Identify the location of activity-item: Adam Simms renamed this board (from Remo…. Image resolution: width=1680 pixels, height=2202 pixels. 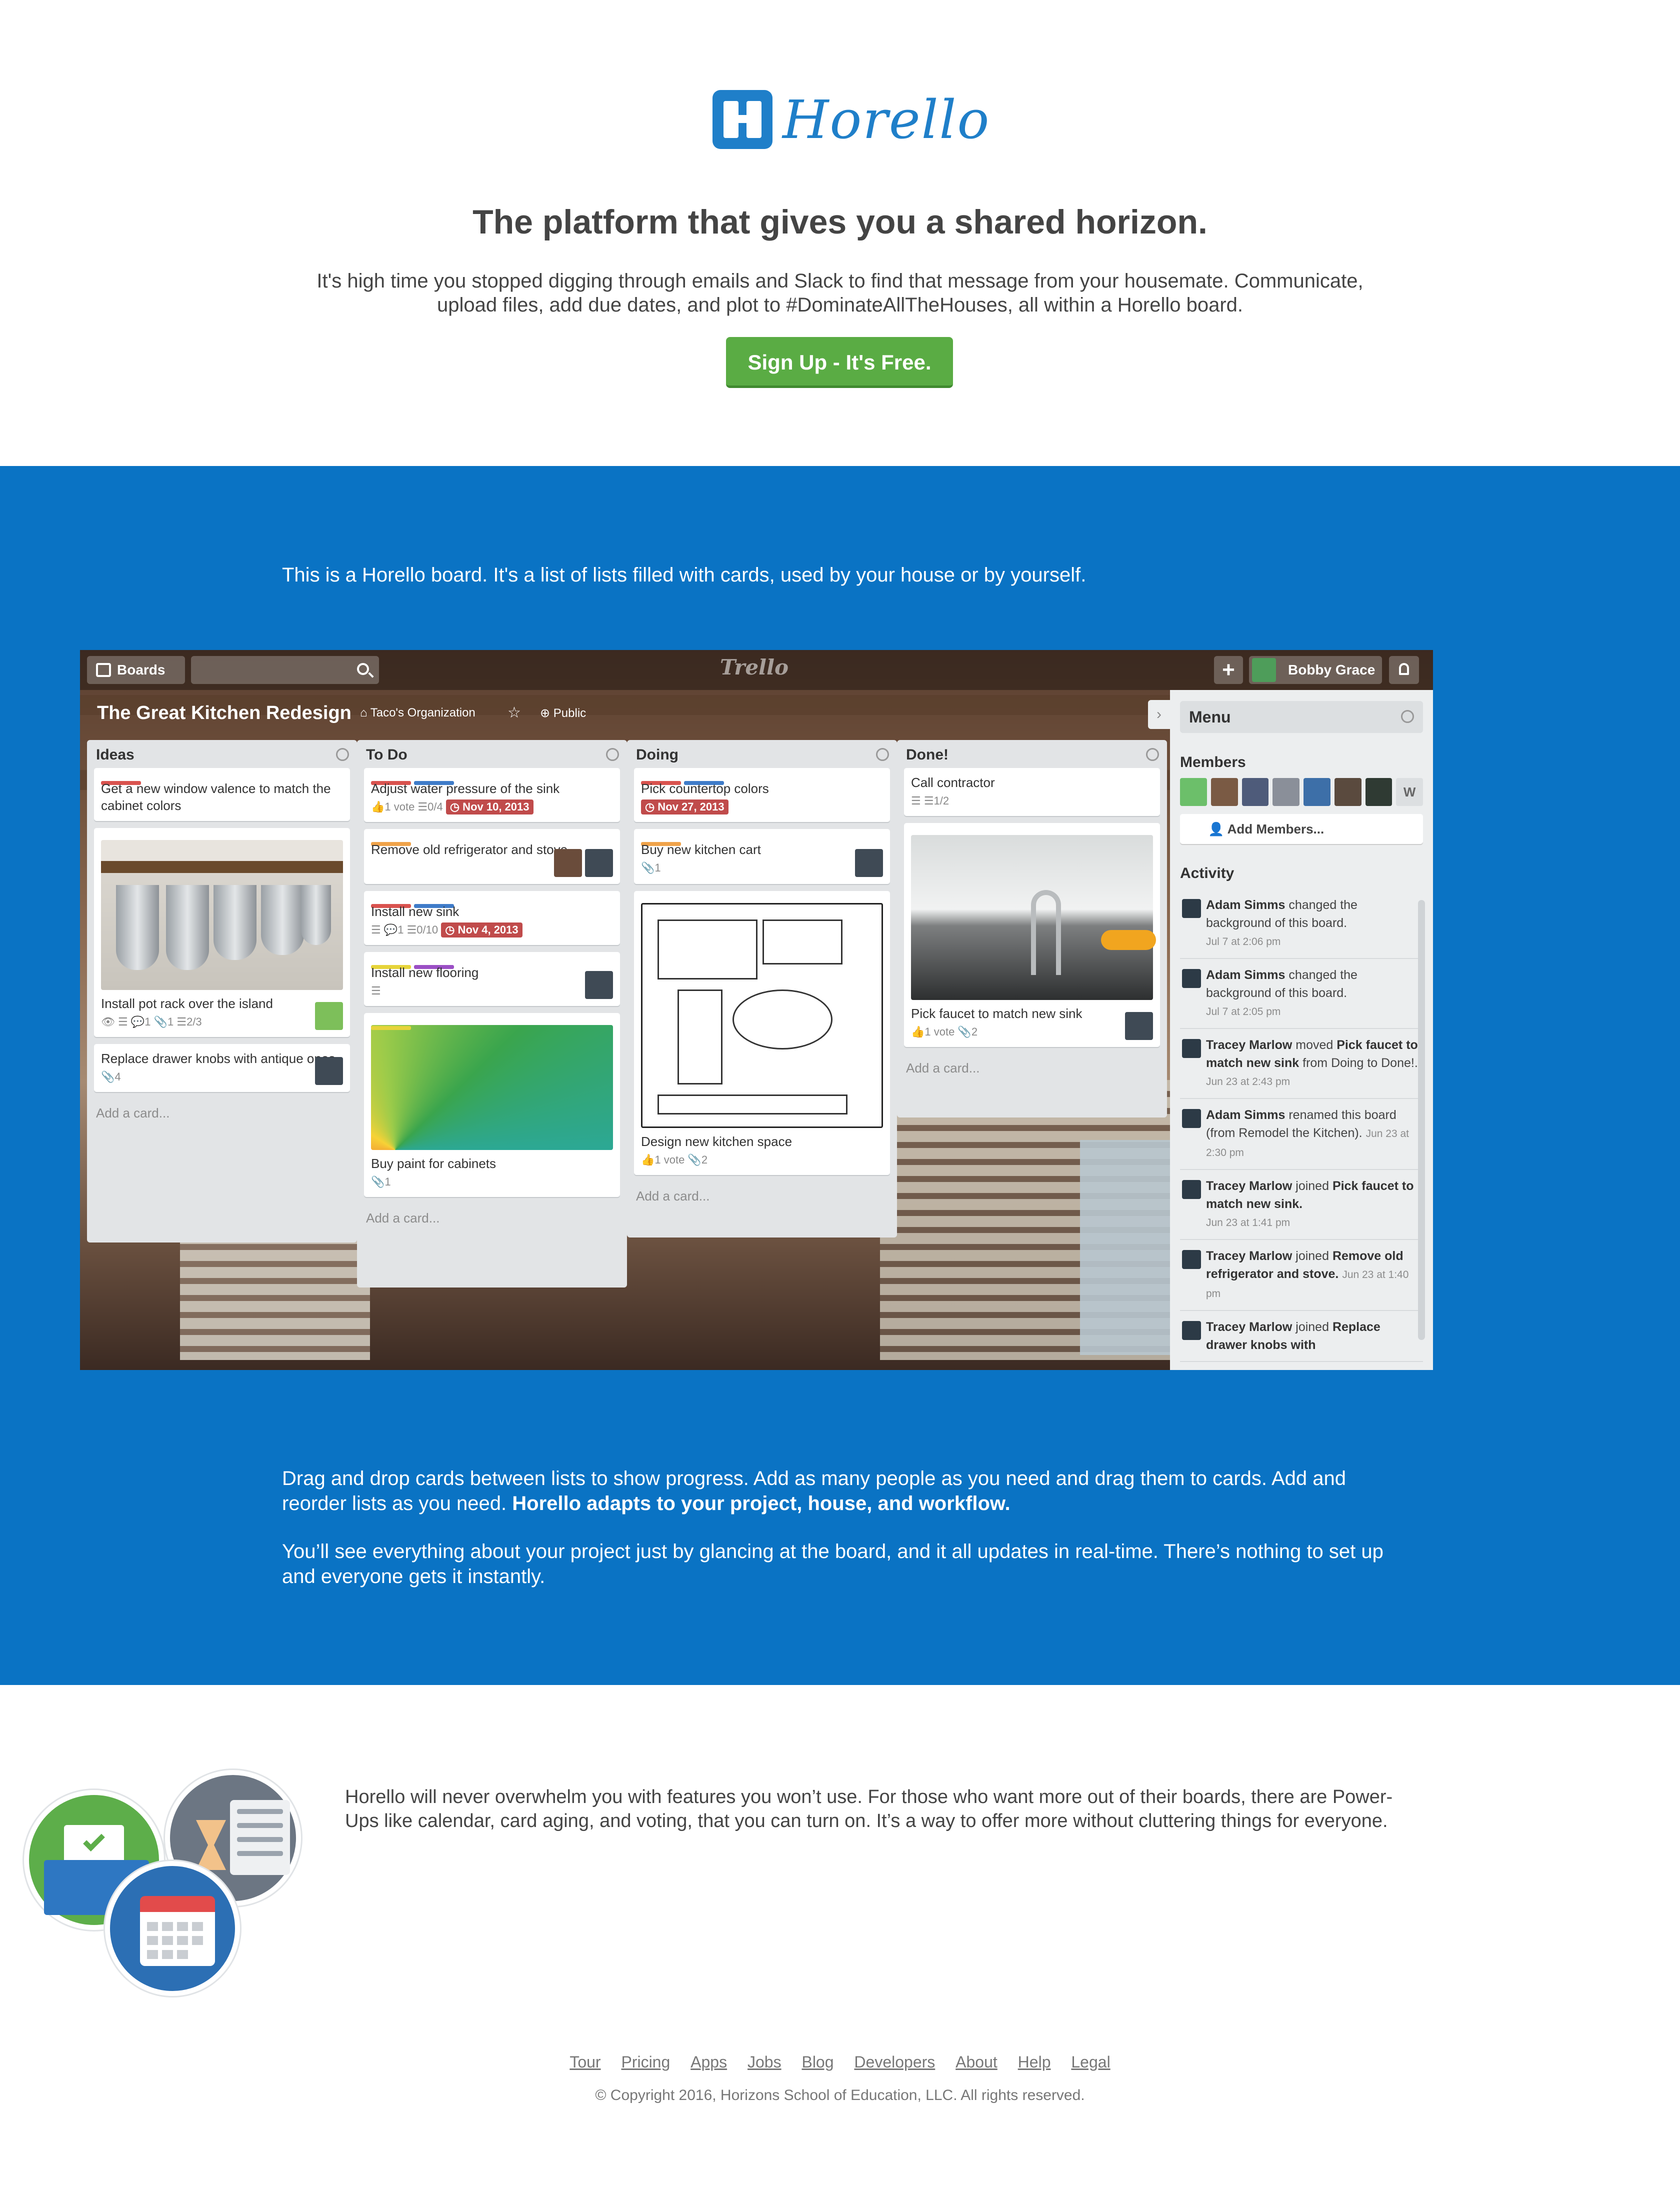
(1301, 1134).